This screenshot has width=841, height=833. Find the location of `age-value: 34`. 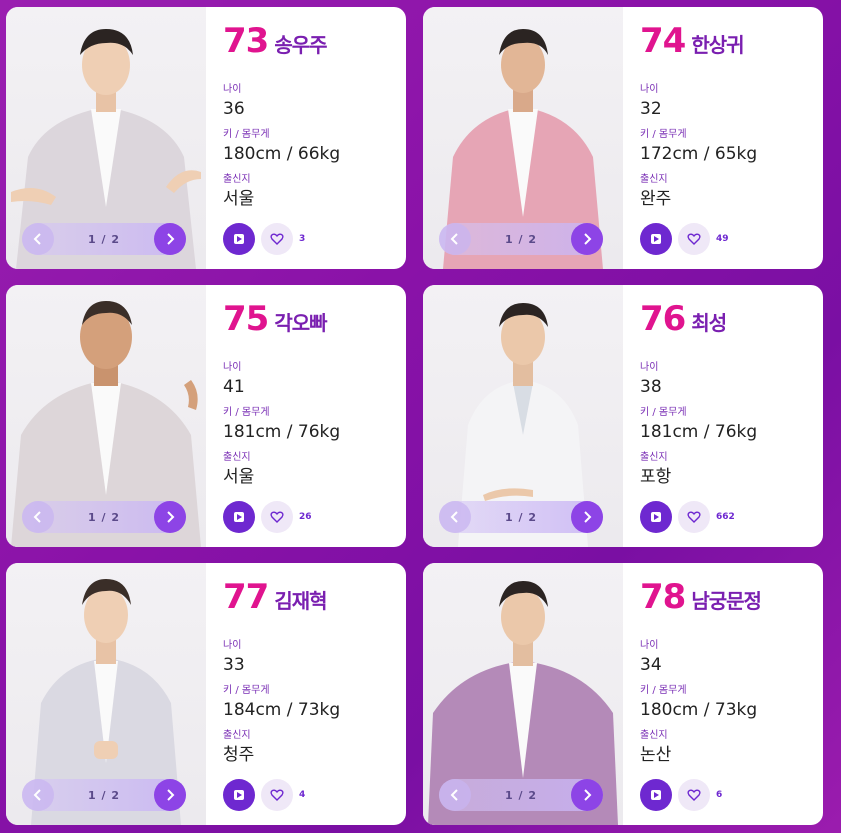

age-value: 34 is located at coordinates (651, 665).